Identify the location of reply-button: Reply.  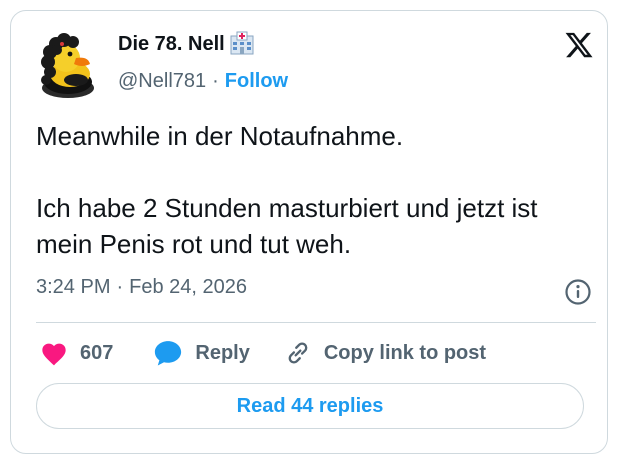
(201, 353).